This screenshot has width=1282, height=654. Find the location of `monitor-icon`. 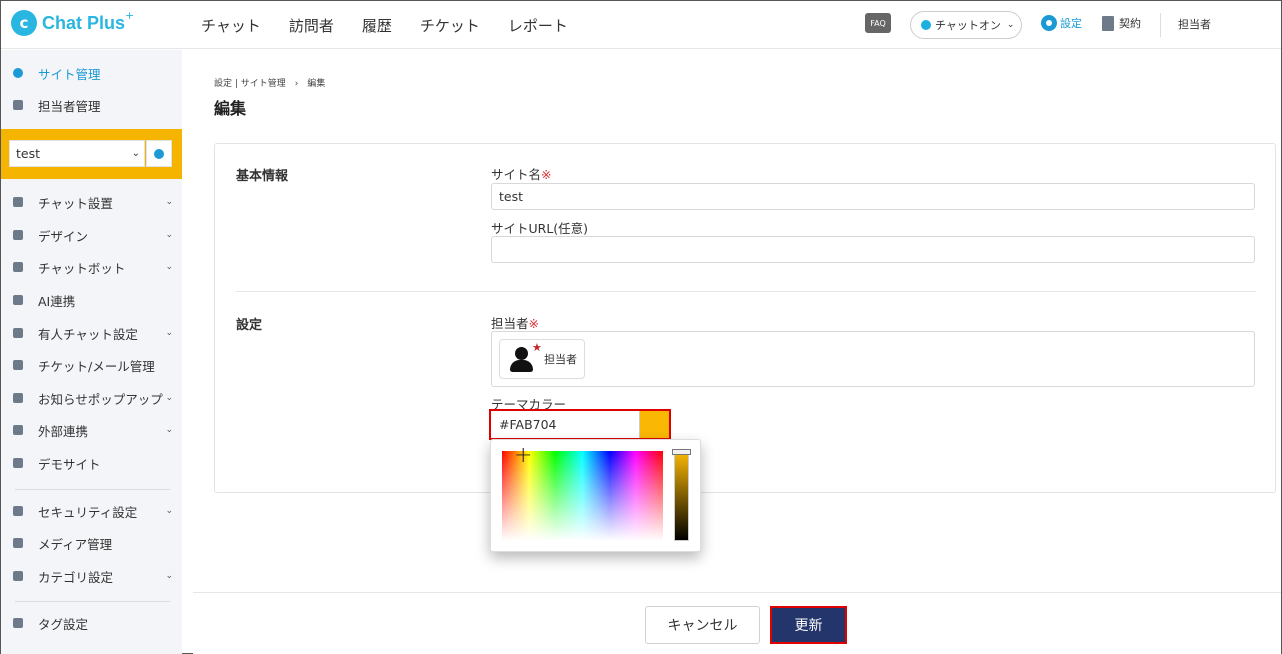

monitor-icon is located at coordinates (18, 463).